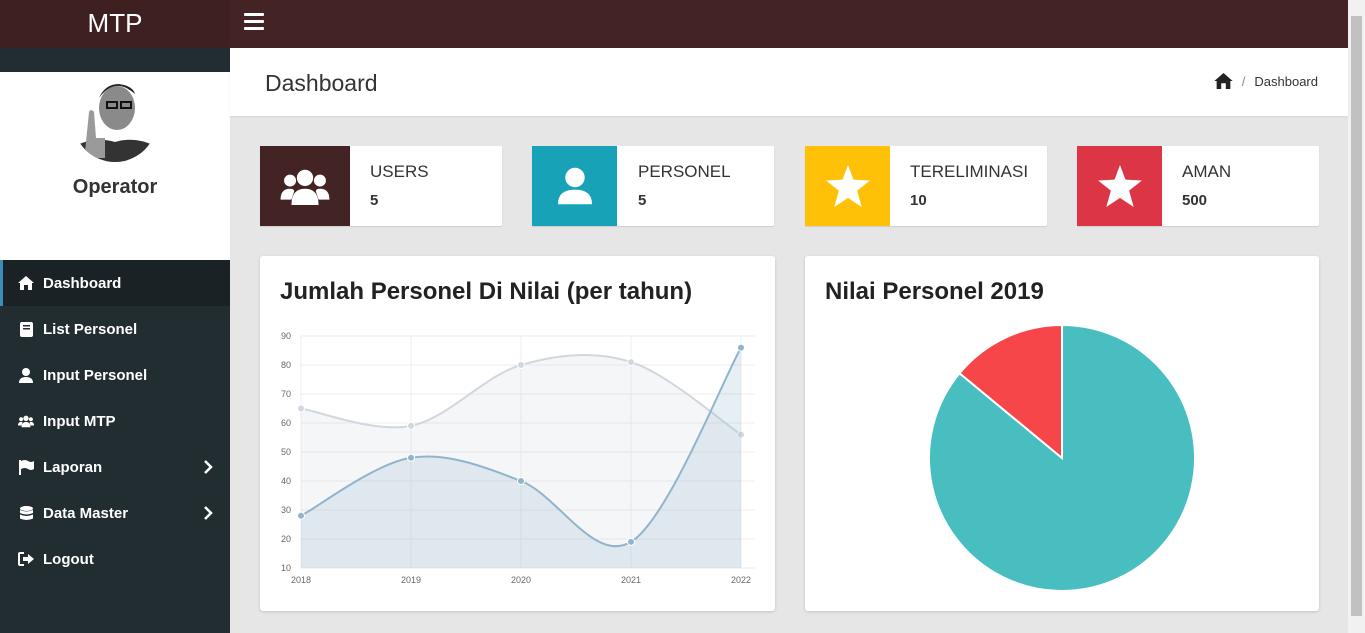  I want to click on sidebar-item-label: List Personel, so click(90, 329).